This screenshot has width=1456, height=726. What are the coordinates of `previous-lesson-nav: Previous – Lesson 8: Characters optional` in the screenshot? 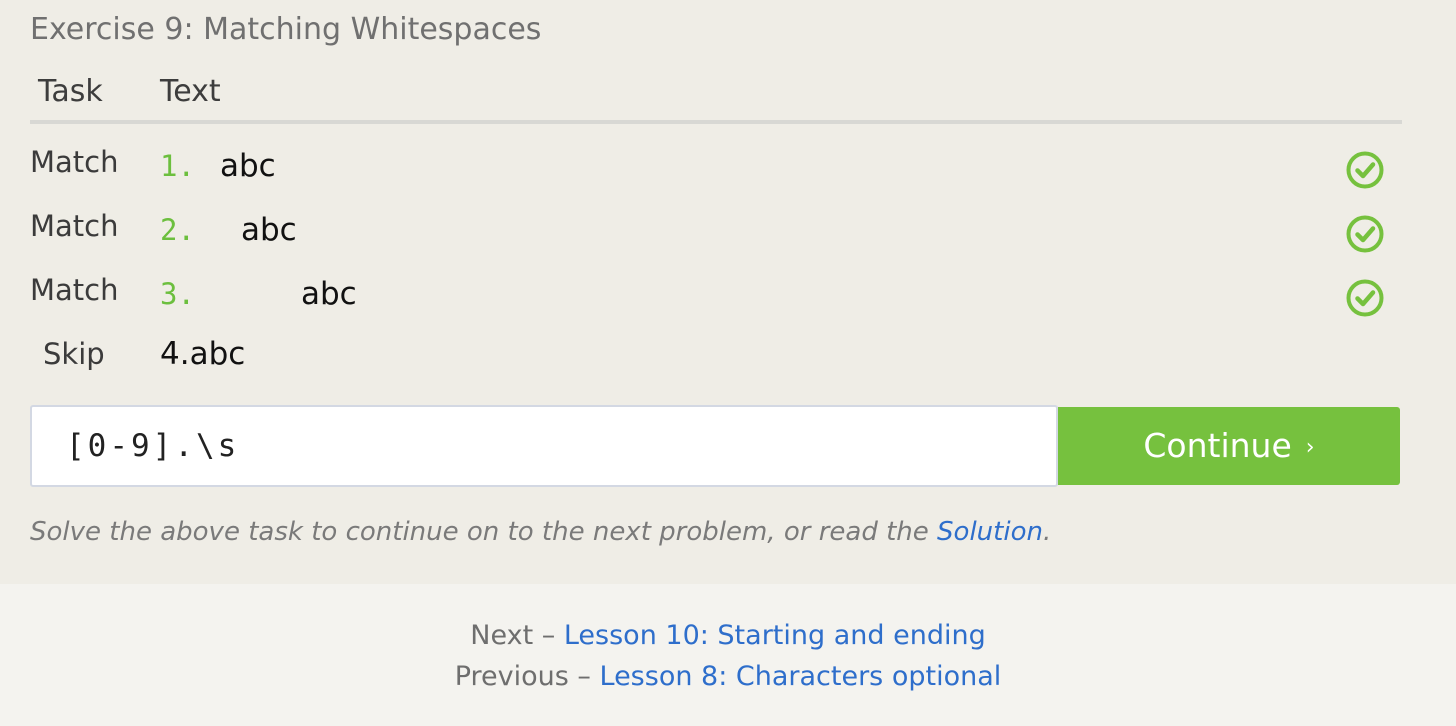 It's located at (728, 677).